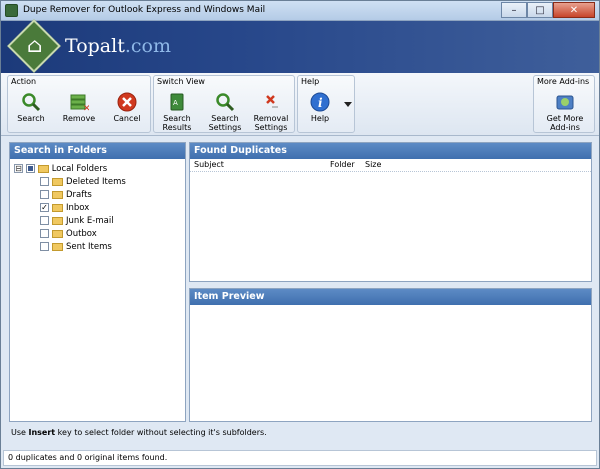 The height and width of the screenshot is (469, 600). What do you see at coordinates (24, 81) in the screenshot?
I see `group-title-action: Action` at bounding box center [24, 81].